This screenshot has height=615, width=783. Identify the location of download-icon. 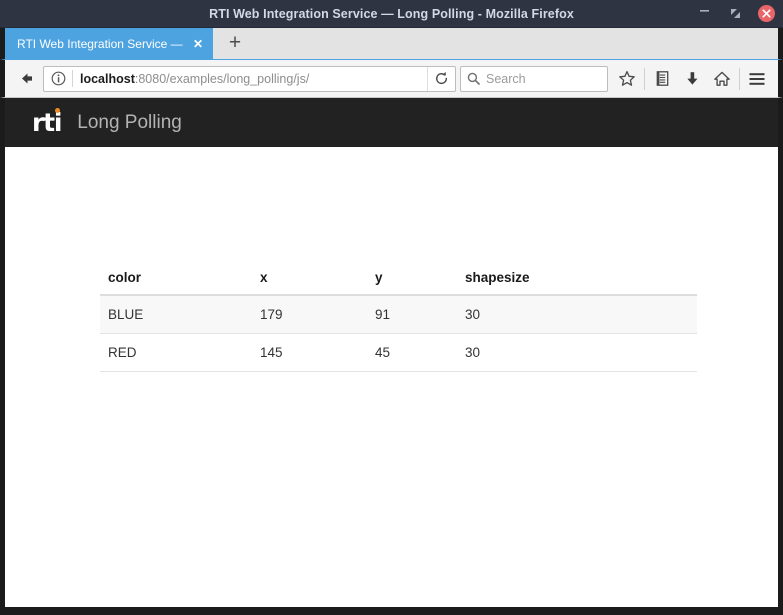
(691, 78).